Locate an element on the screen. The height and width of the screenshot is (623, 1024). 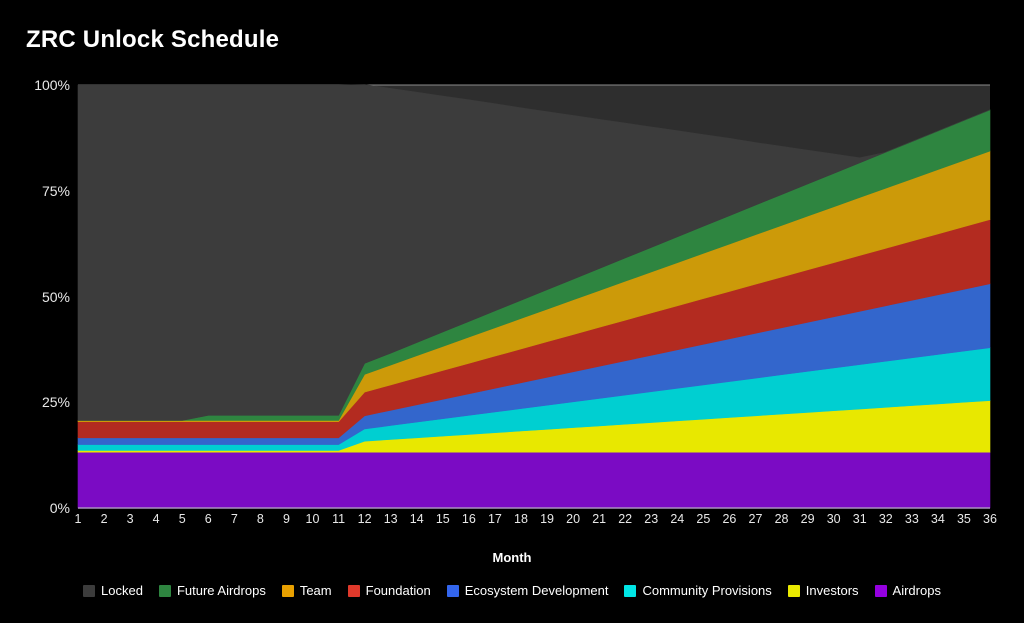
x-tick-label: 35 is located at coordinates (963, 519).